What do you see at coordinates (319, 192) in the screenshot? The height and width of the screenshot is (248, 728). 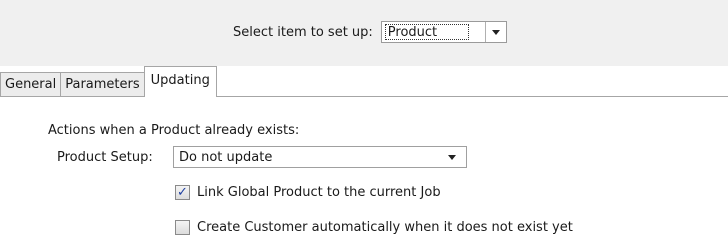 I see `link-global-product-label: Link Global Product to the current Job` at bounding box center [319, 192].